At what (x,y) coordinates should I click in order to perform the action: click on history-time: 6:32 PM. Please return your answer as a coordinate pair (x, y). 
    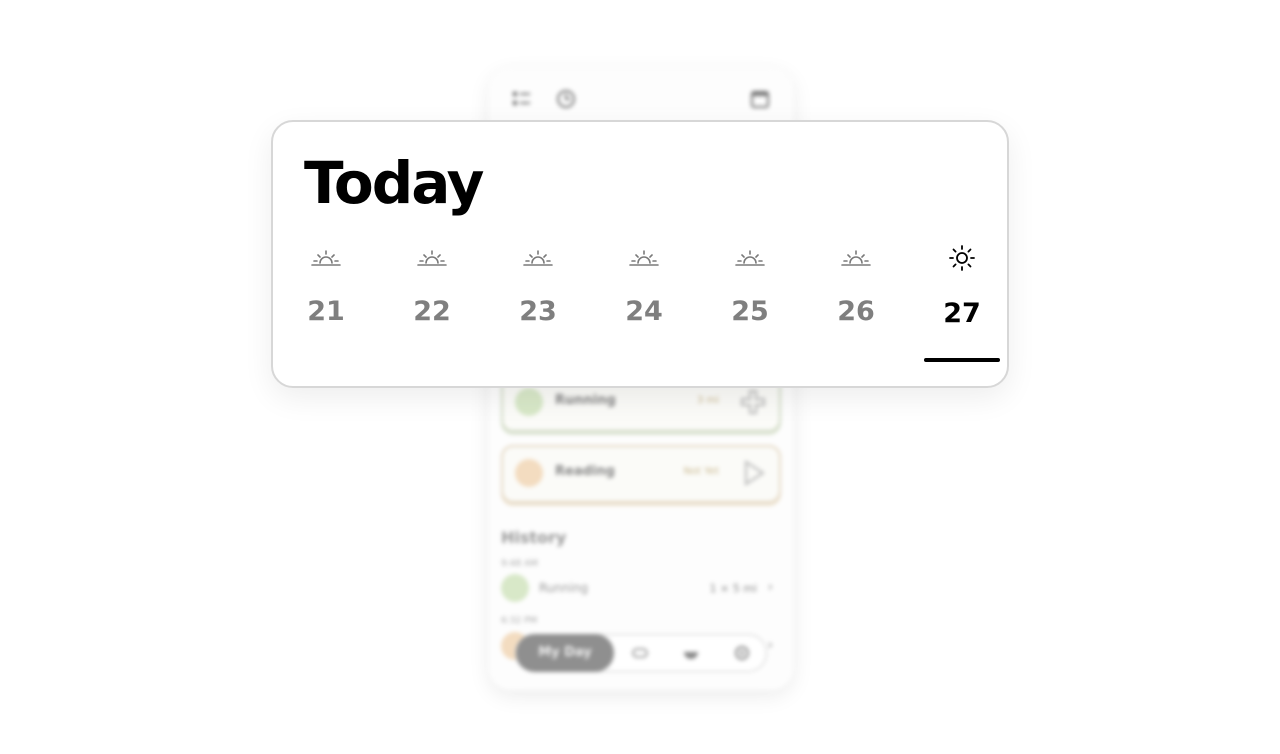
    Looking at the image, I should click on (519, 621).